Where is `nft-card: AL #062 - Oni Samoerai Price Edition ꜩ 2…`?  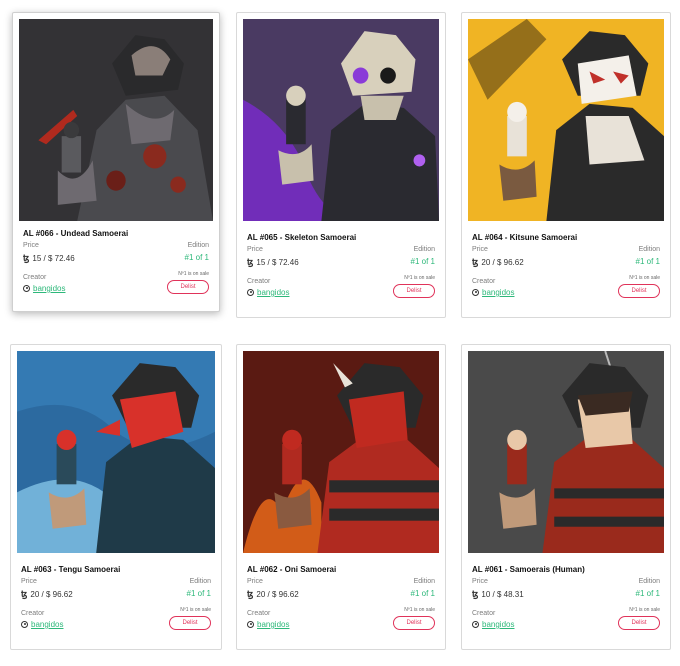
nft-card: AL #062 - Oni Samoerai Price Edition ꜩ 2… is located at coordinates (341, 497).